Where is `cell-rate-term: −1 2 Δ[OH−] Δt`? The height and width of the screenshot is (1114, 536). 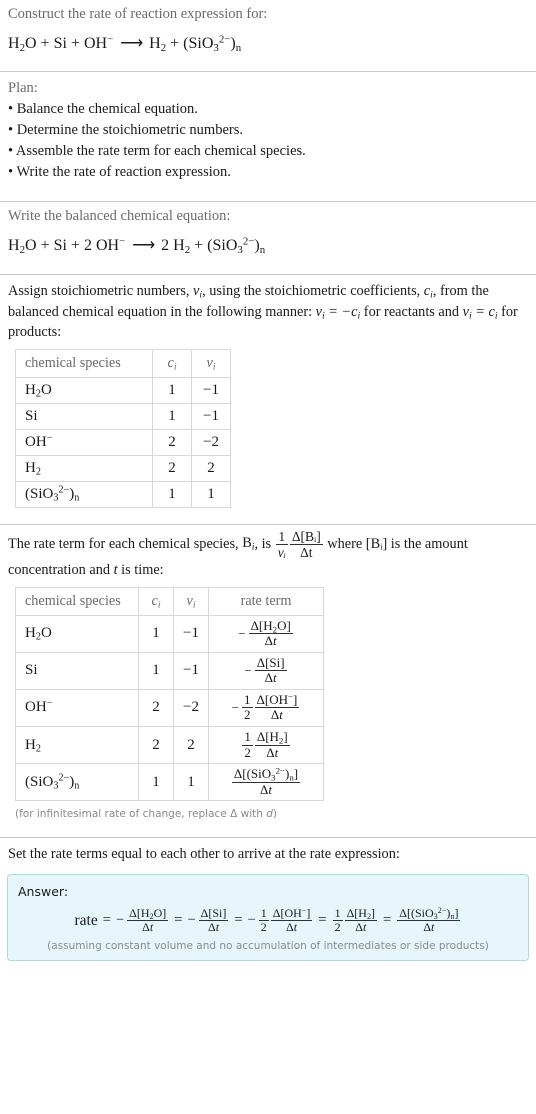
cell-rate-term: −1 2 Δ[OH−] Δt is located at coordinates (266, 708).